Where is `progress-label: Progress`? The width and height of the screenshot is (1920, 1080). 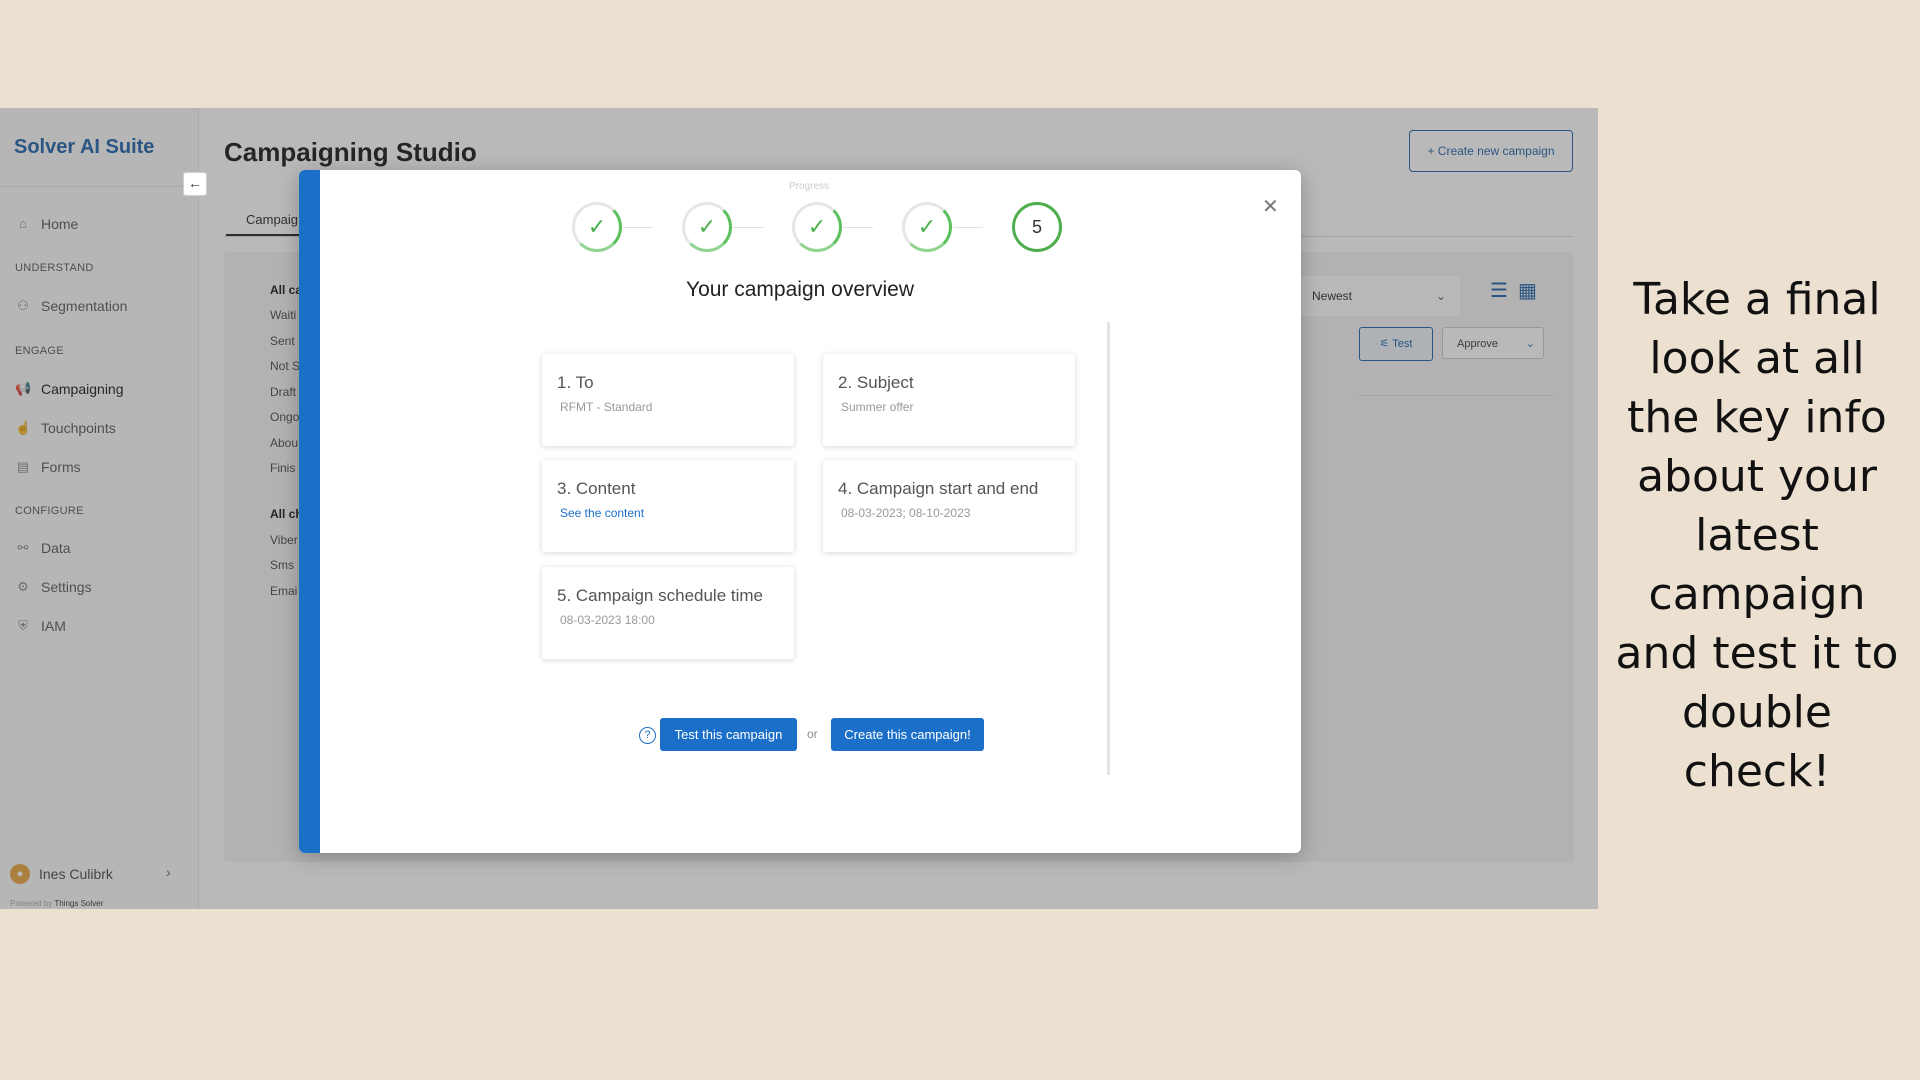
progress-label: Progress is located at coordinates (809, 186).